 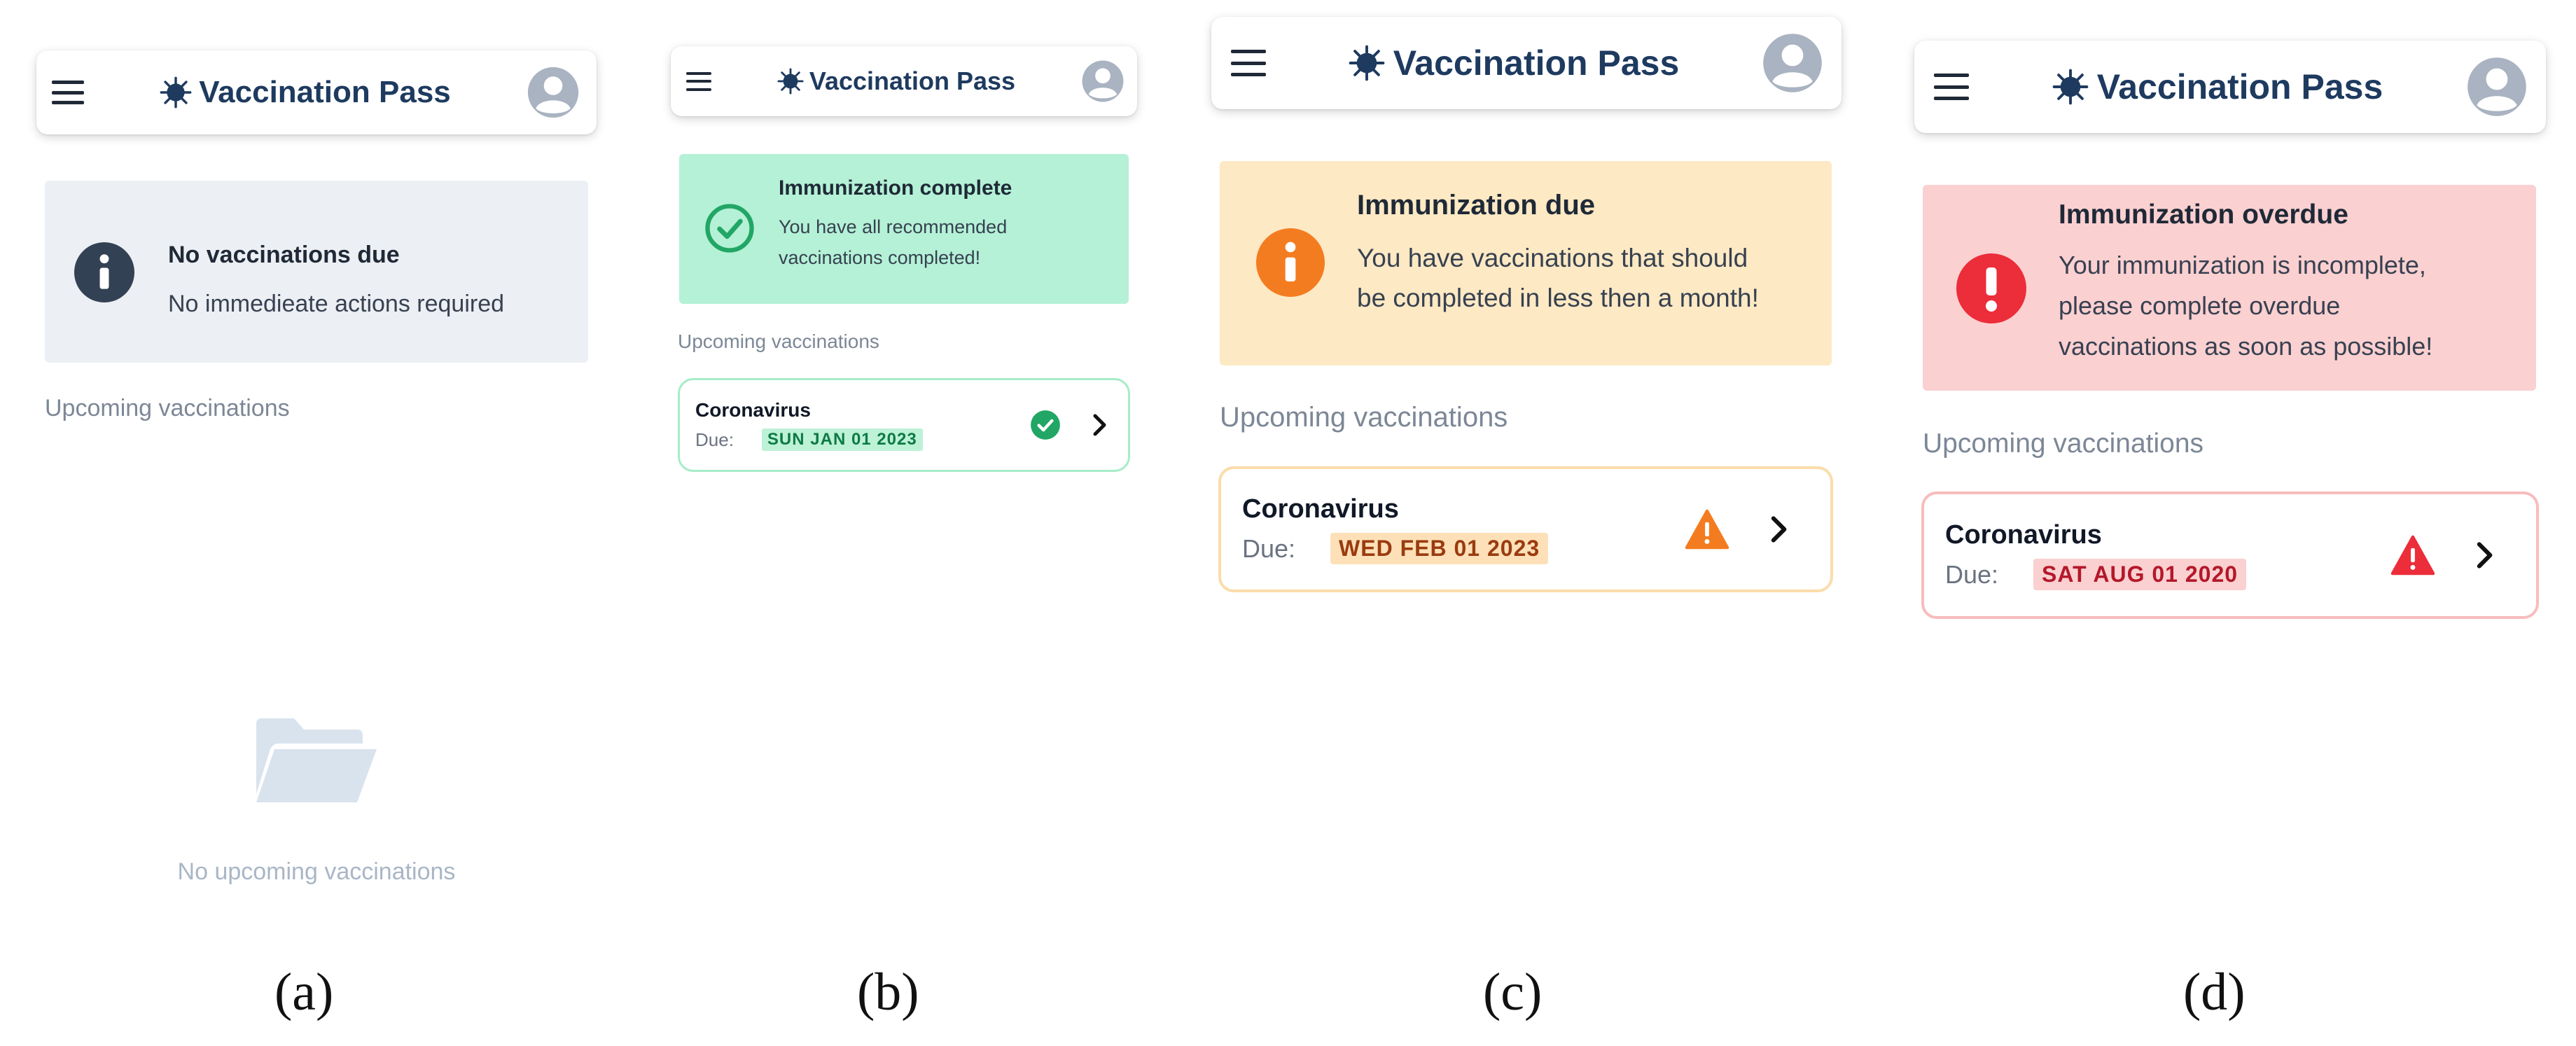 I want to click on banner-text: vaccinations as soon as possible!, so click(x=2246, y=347).